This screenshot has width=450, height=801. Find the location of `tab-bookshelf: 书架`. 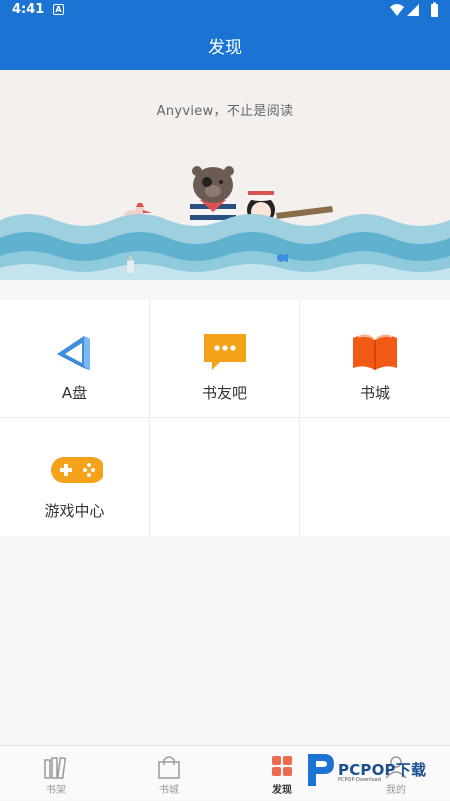

tab-bookshelf: 书架 is located at coordinates (56, 773).